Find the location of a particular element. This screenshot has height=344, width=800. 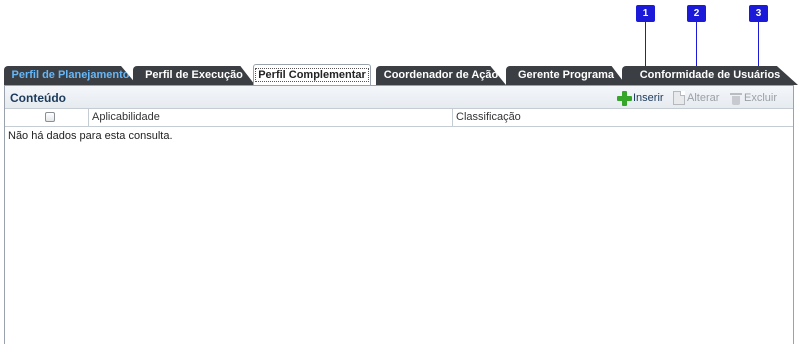

select-all-column is located at coordinates (47, 117).